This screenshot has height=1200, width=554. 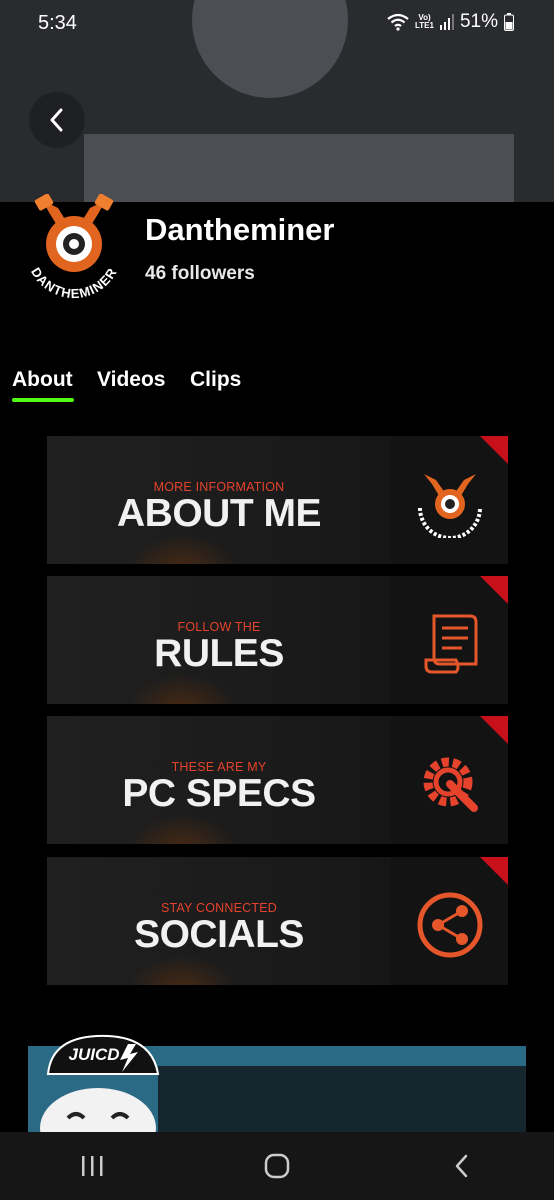 I want to click on status-icons: Vo) LTE1 51%, so click(x=450, y=22).